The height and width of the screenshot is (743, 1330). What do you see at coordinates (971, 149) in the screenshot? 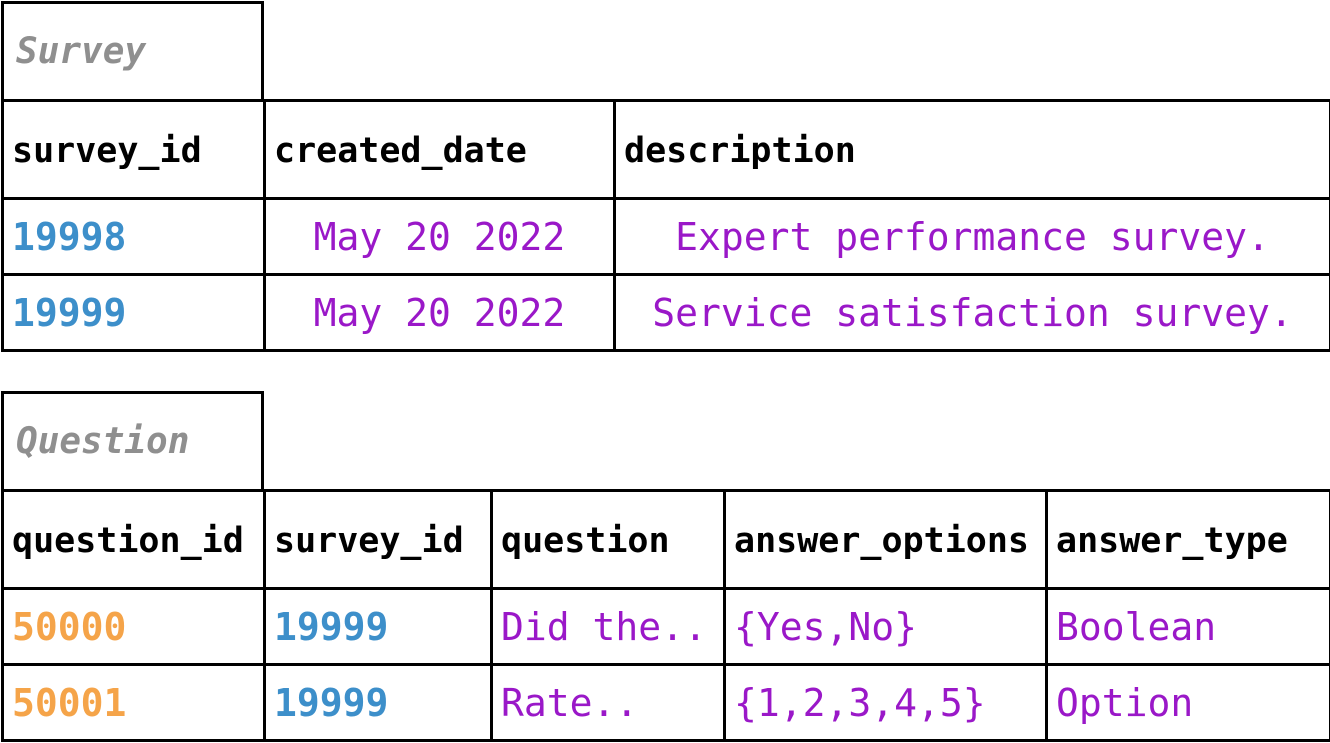
I see `column-header: description` at bounding box center [971, 149].